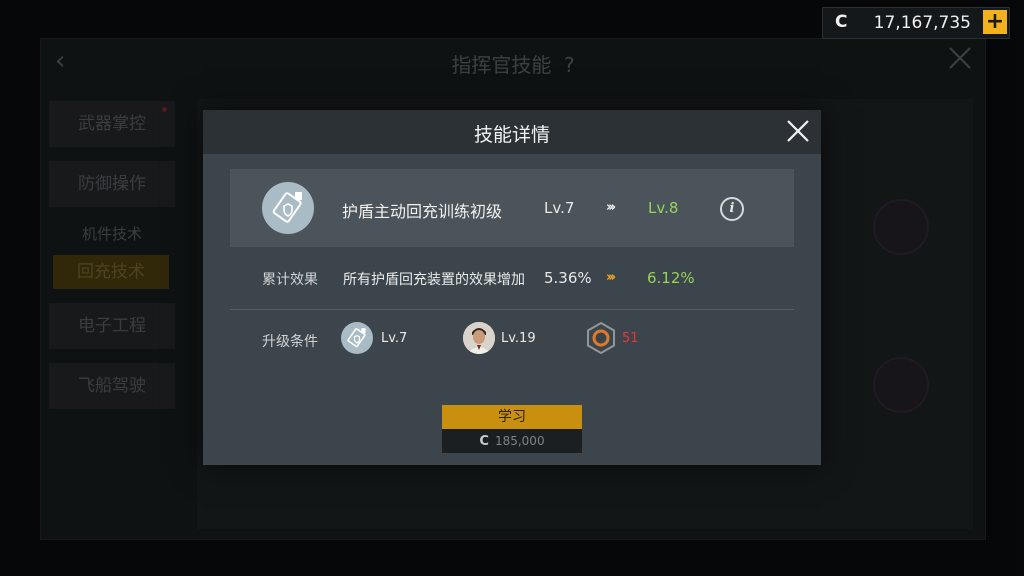  What do you see at coordinates (290, 342) in the screenshot?
I see `requirements-label: 升级条件` at bounding box center [290, 342].